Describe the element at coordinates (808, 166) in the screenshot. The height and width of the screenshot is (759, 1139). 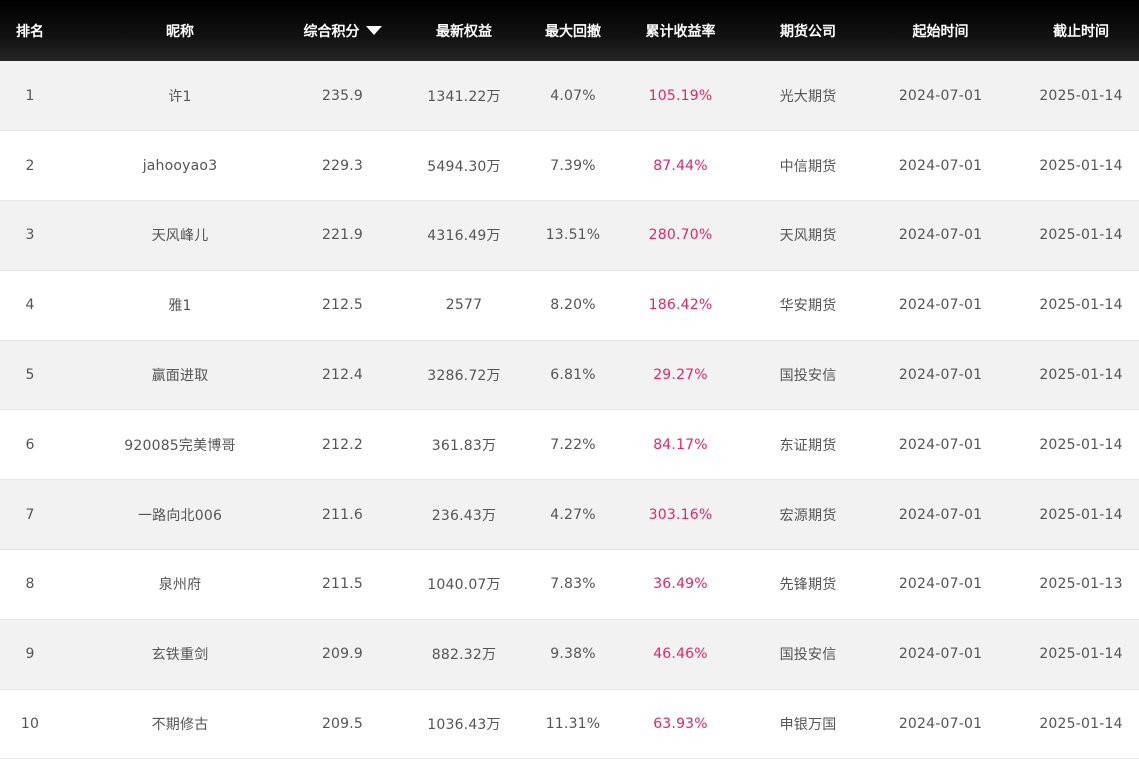
I see `cell-company: 中信期货` at that location.